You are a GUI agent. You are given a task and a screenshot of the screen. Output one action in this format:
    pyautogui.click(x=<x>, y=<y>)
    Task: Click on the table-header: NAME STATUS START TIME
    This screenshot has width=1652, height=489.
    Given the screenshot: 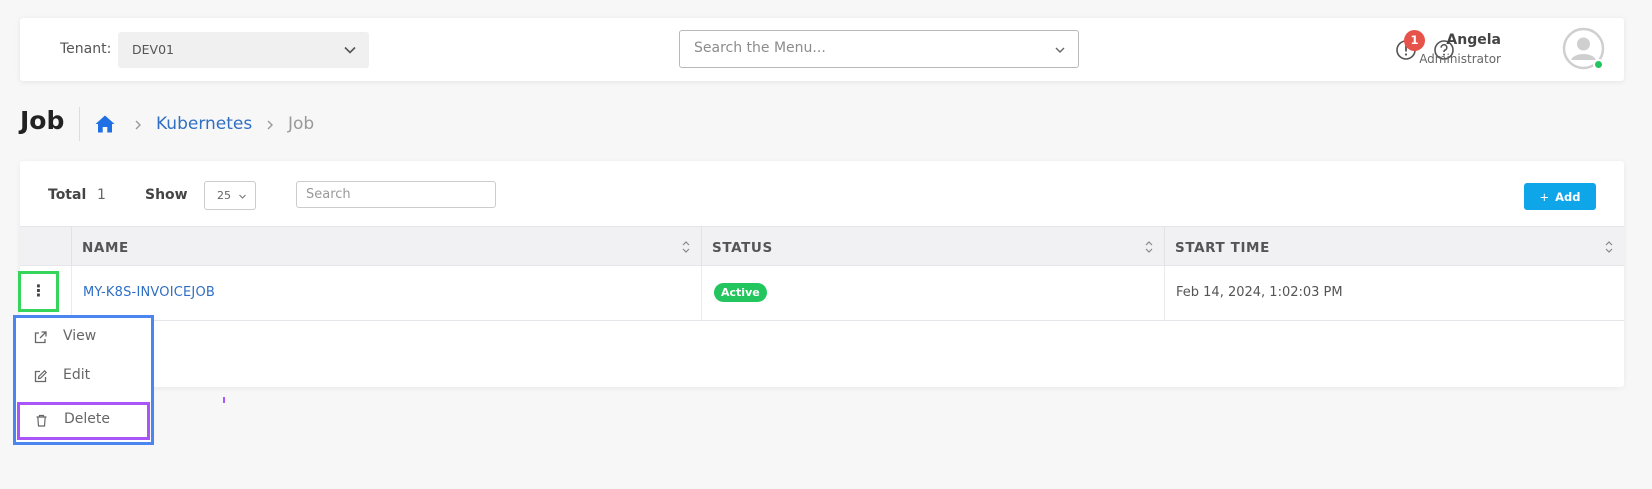 What is the action you would take?
    pyautogui.click(x=822, y=246)
    